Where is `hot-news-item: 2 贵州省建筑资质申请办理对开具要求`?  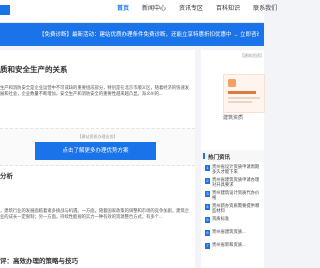
hot-news-item: 2 贵州省建筑资质申请办理对开具要求 is located at coordinates (232, 183).